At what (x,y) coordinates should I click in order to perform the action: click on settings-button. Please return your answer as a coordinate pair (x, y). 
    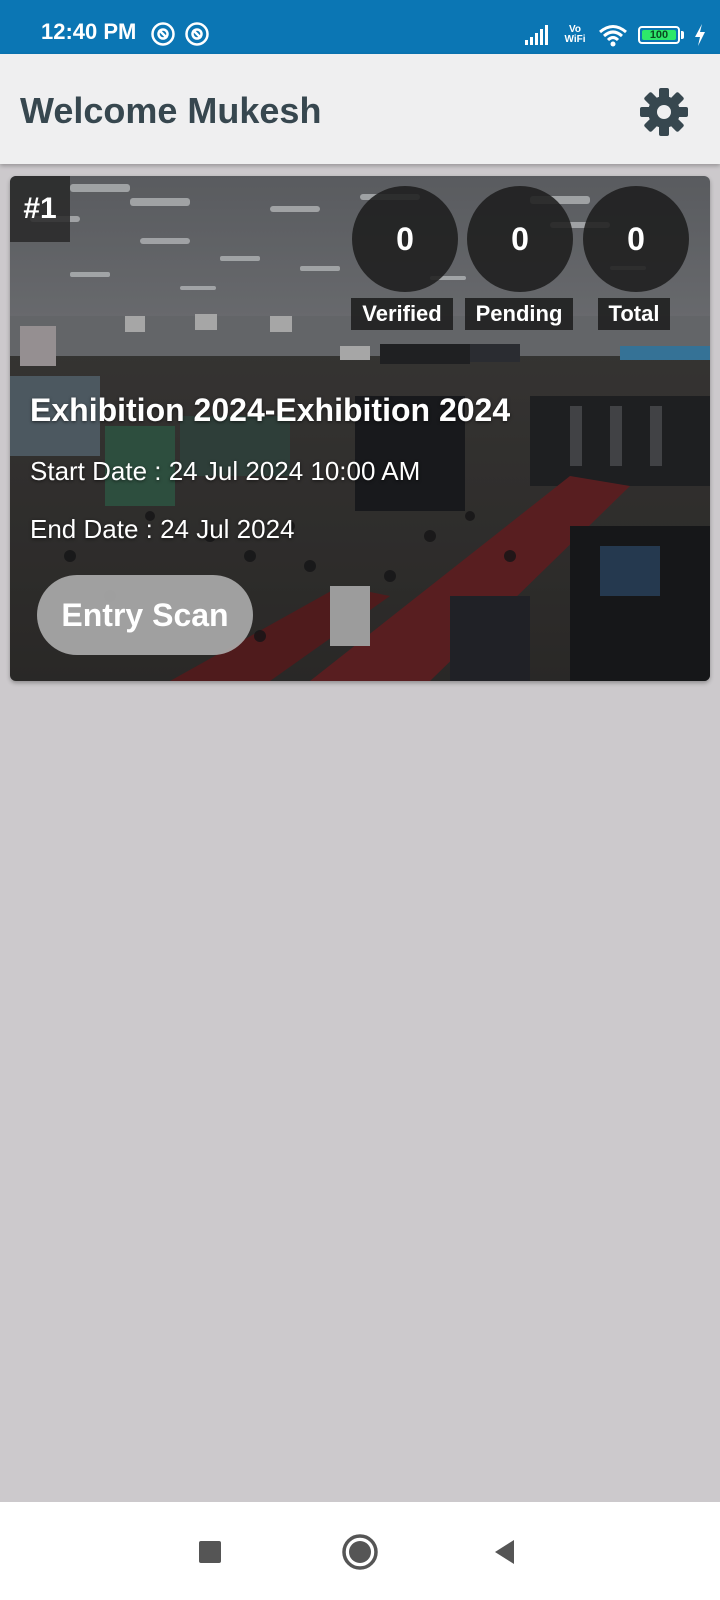
    Looking at the image, I should click on (664, 112).